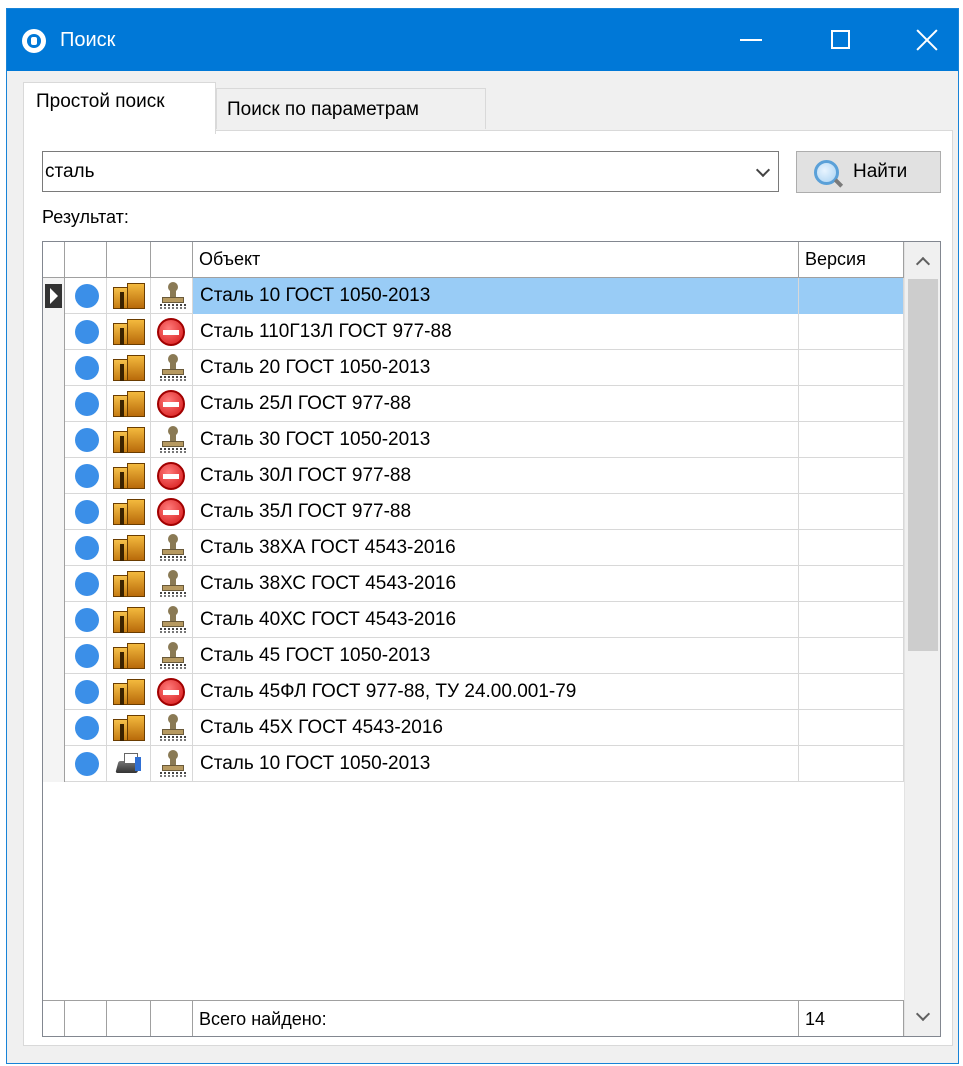  I want to click on object-cell: Сталь 45Х ГОСТ 4543-2016, so click(496, 728).